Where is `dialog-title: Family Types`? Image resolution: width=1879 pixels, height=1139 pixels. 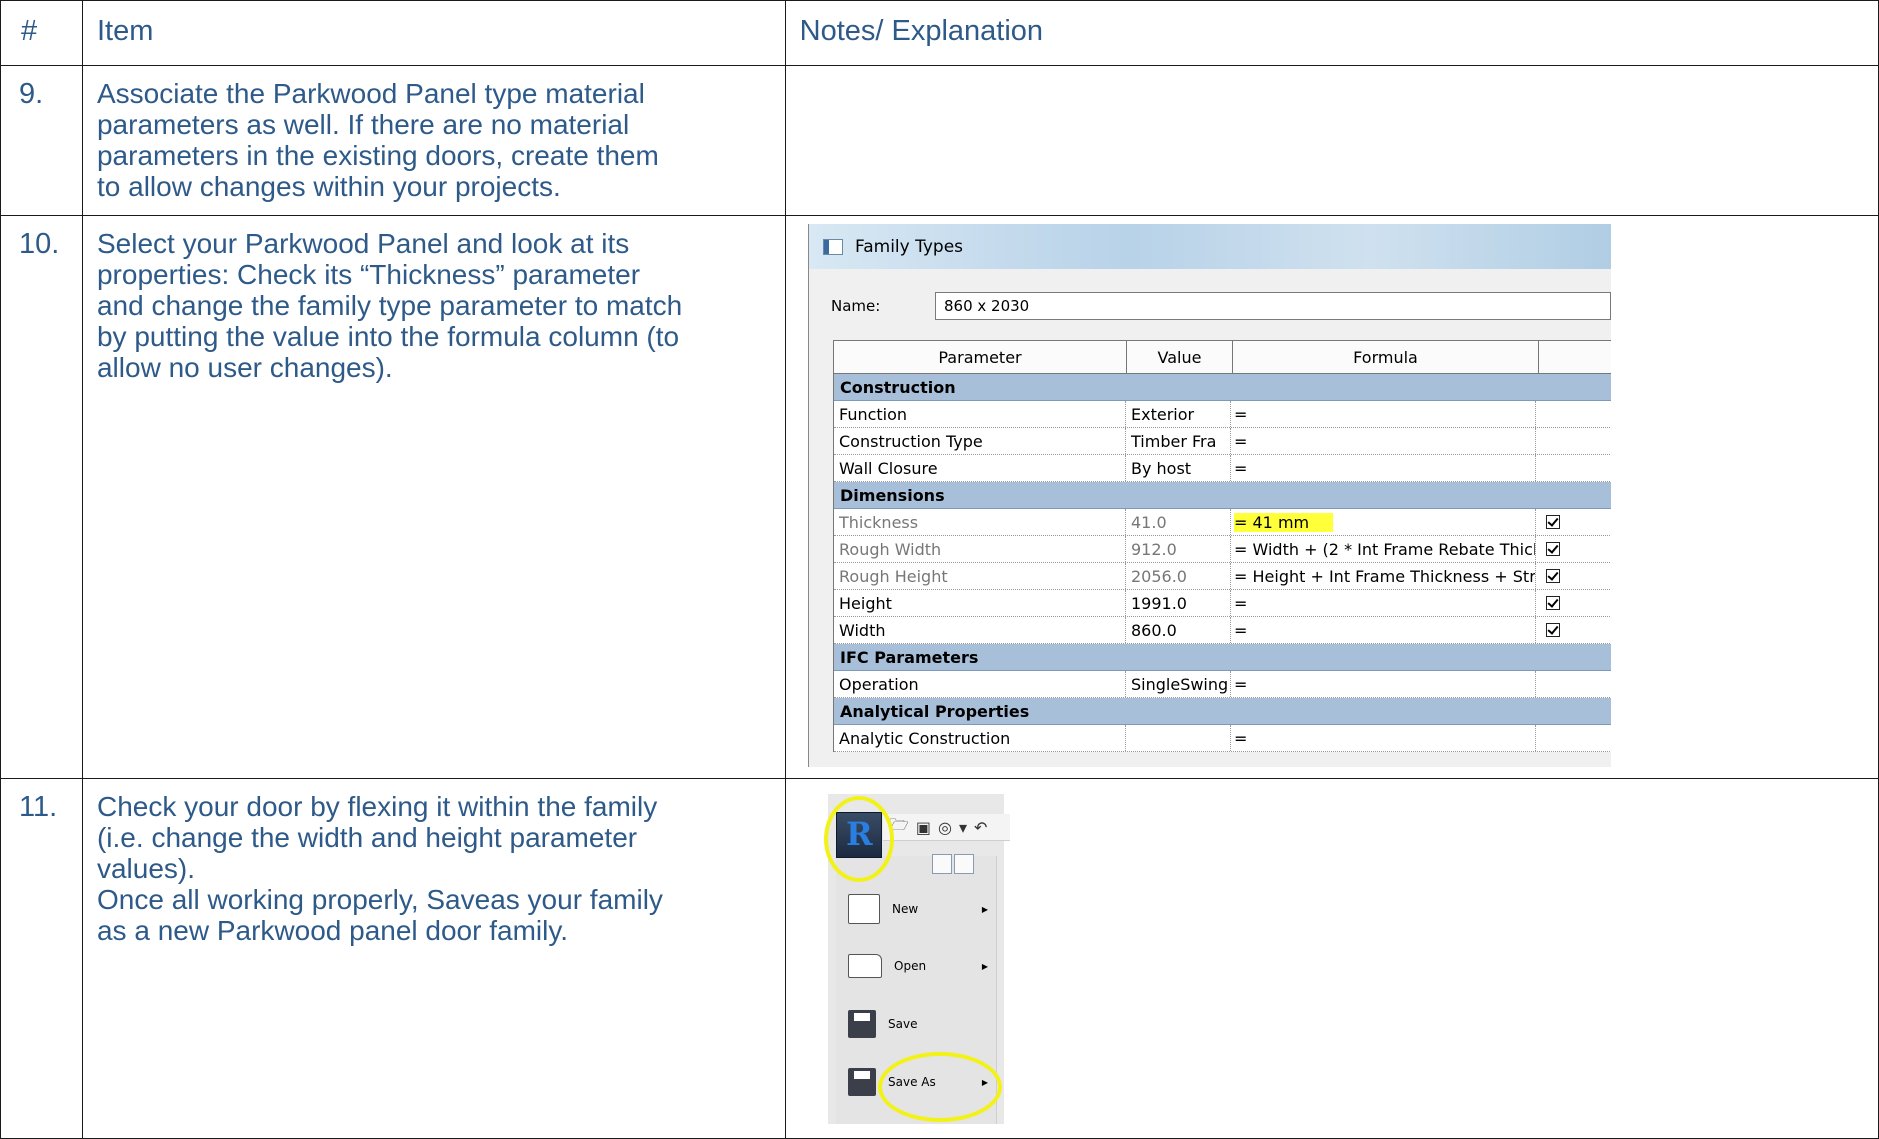 dialog-title: Family Types is located at coordinates (909, 246).